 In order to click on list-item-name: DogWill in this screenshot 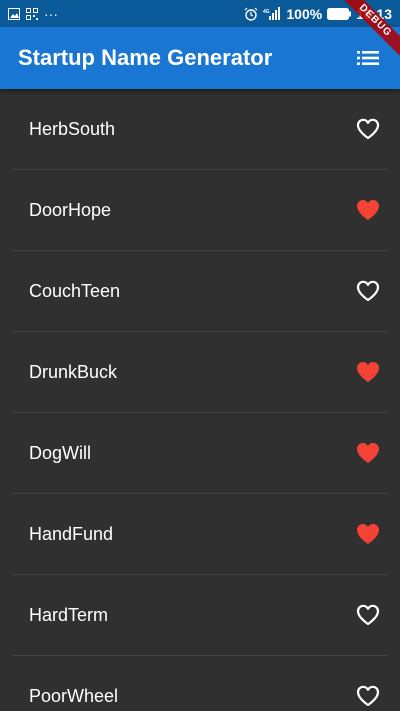, I will do `click(60, 452)`.